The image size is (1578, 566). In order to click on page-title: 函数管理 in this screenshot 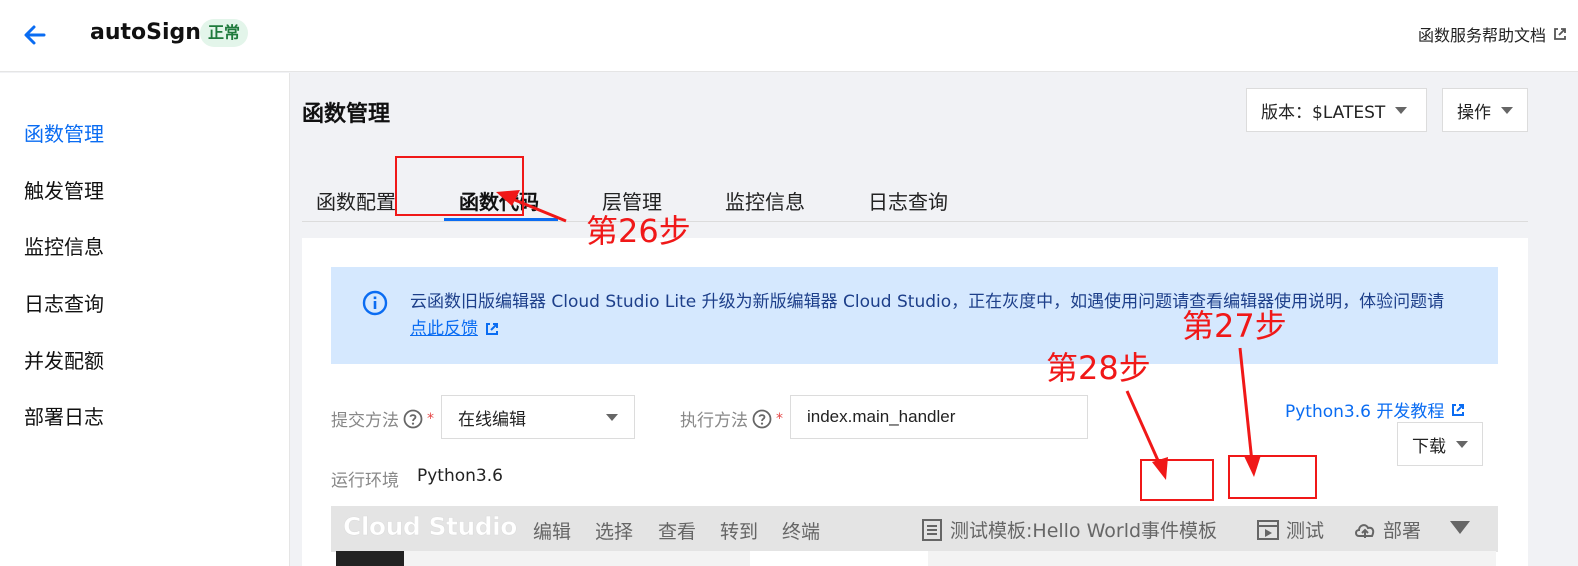, I will do `click(346, 114)`.